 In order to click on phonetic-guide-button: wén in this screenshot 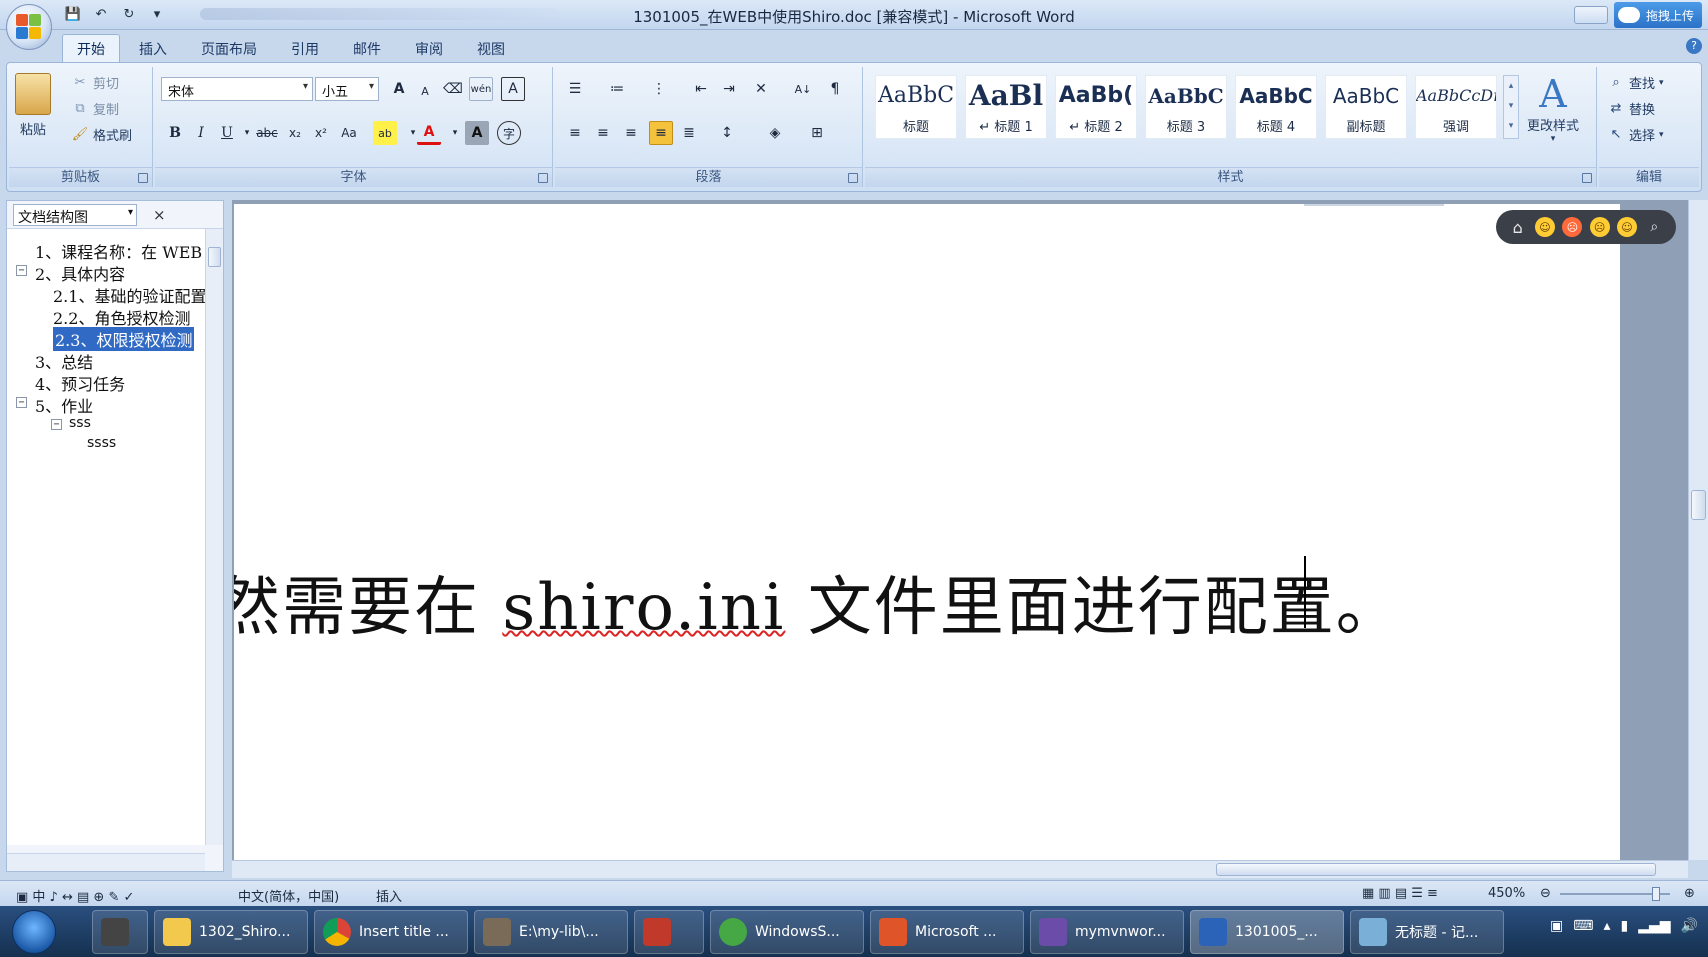, I will do `click(481, 89)`.